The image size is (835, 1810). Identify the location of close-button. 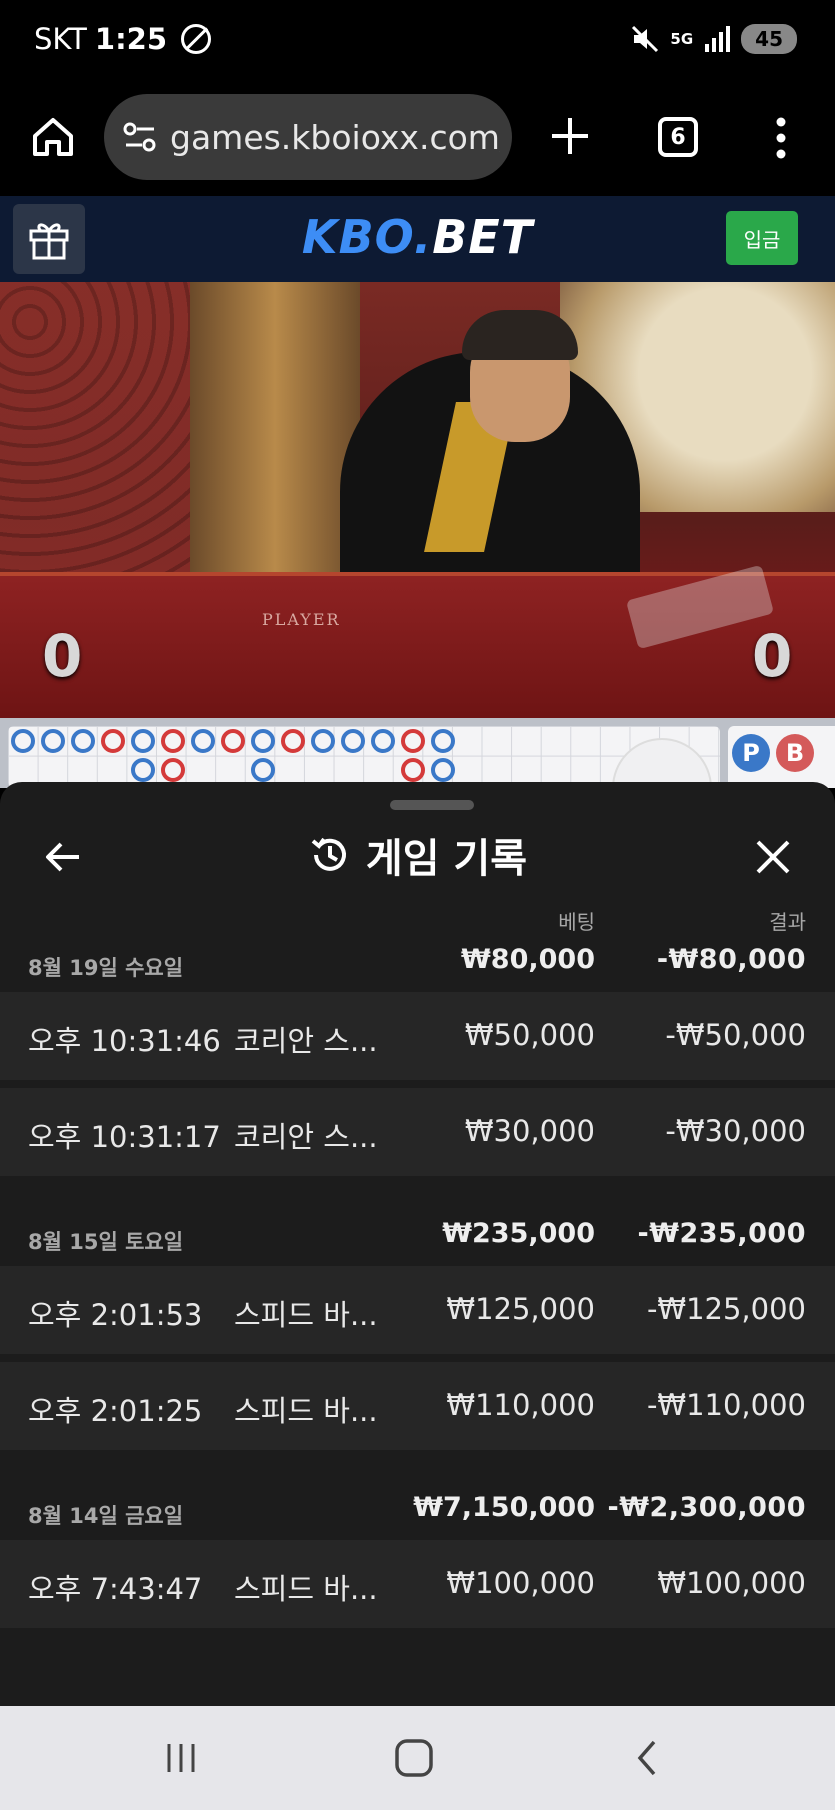
(773, 857).